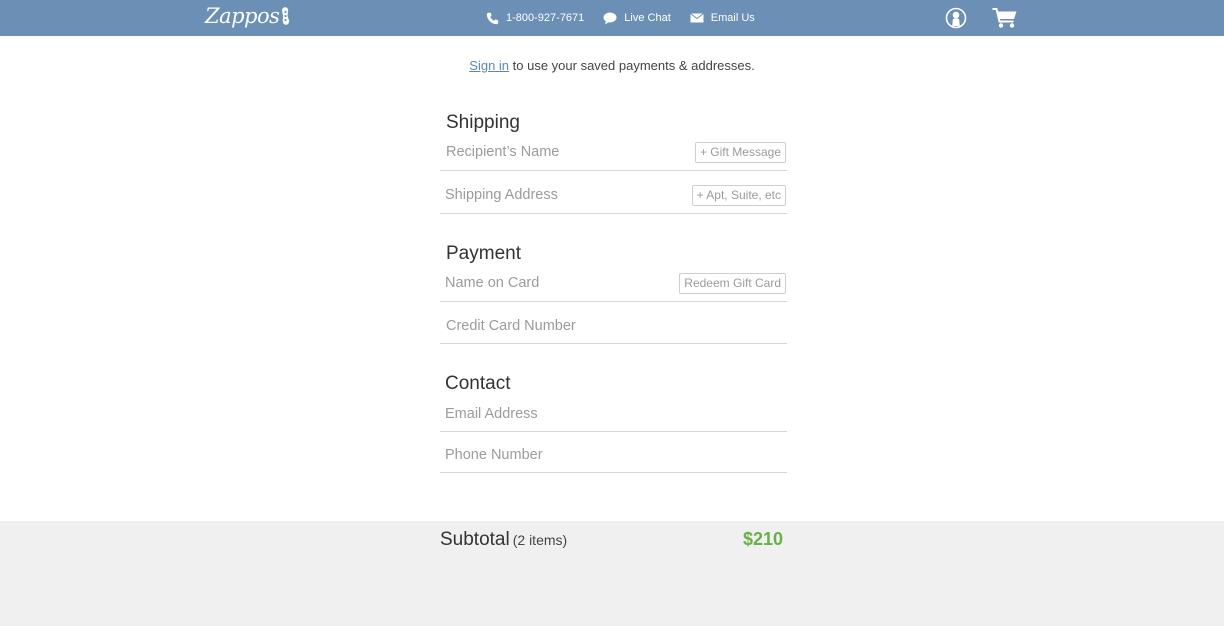  I want to click on phone-number-field, so click(613, 455).